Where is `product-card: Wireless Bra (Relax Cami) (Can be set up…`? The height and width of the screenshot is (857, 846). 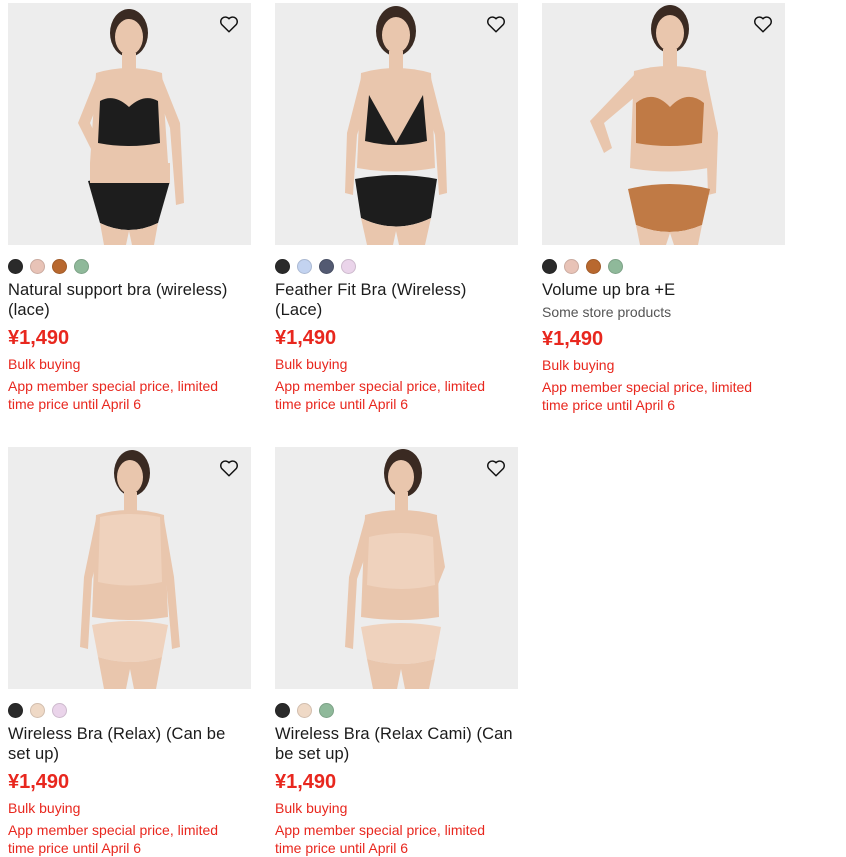
product-card: Wireless Bra (Relax Cami) (Can be set up… is located at coordinates (396, 652).